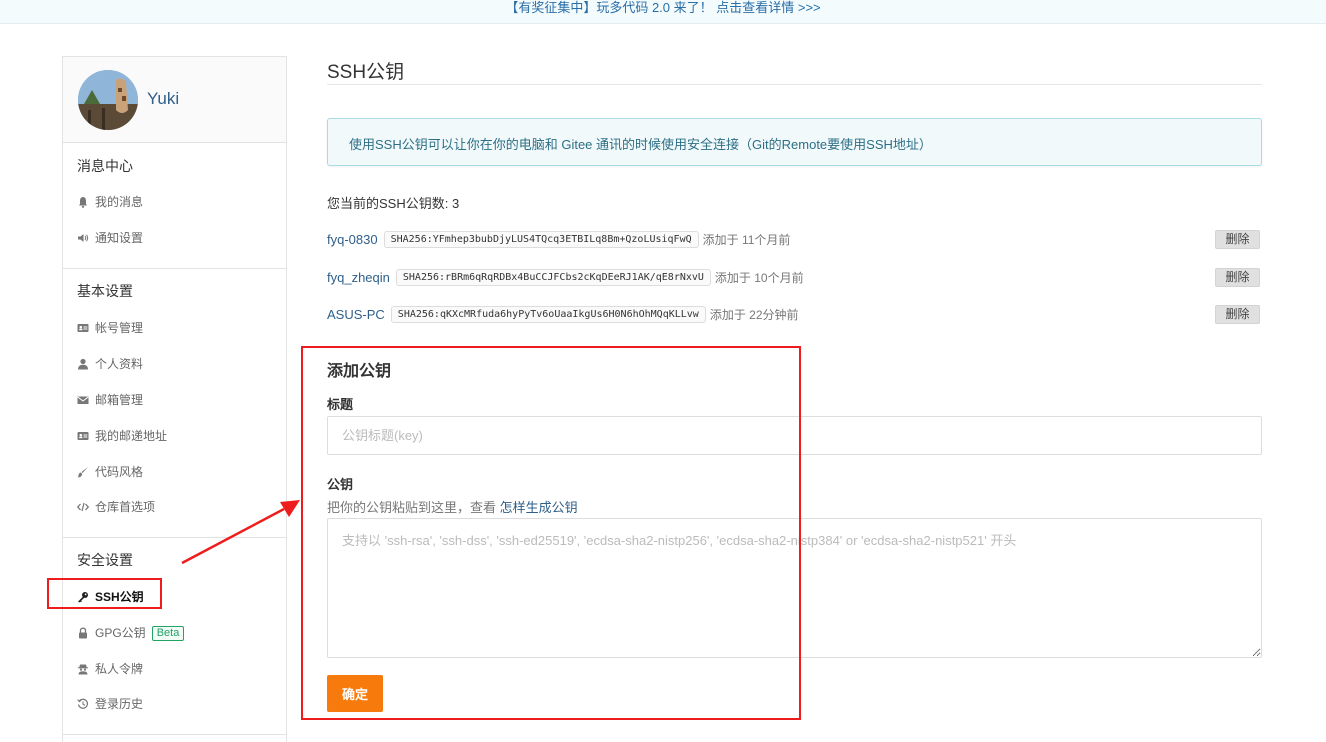  What do you see at coordinates (125, 507) in the screenshot?
I see `sidebar-item-label: 仓库首选项` at bounding box center [125, 507].